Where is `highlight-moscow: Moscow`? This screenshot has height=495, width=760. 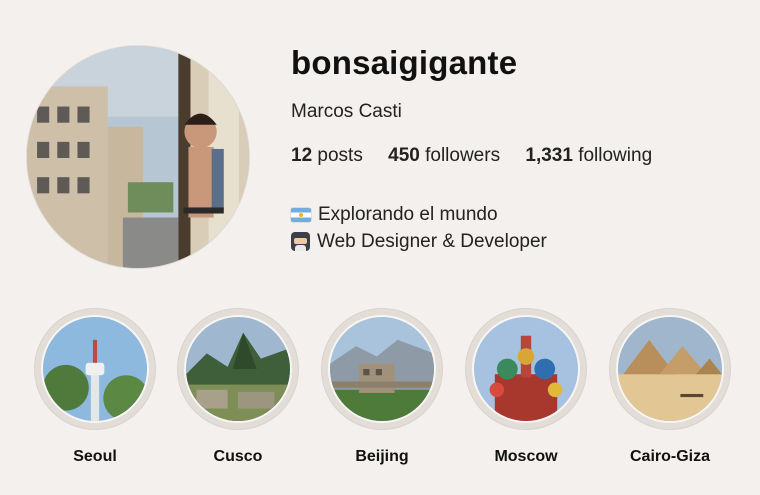 highlight-moscow: Moscow is located at coordinates (526, 387).